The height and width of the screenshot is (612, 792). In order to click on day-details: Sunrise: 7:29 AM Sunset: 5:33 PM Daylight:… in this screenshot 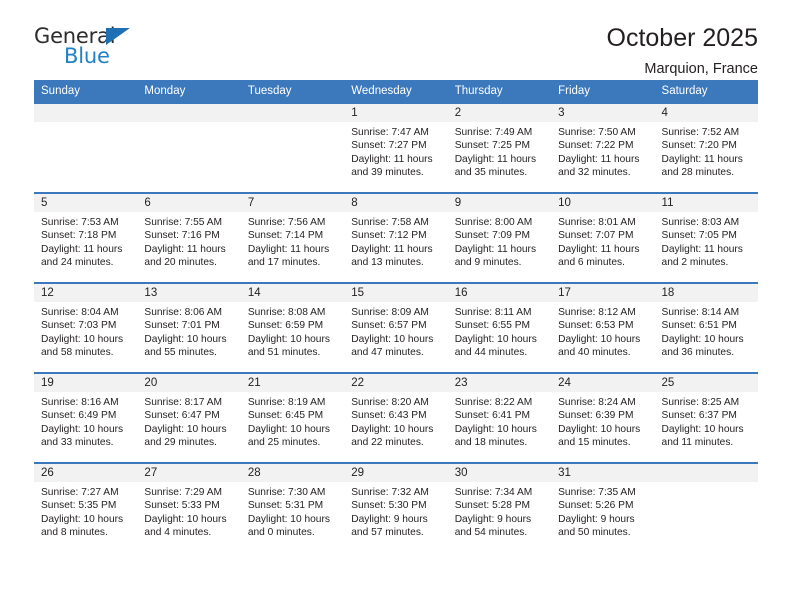, I will do `click(188, 511)`.